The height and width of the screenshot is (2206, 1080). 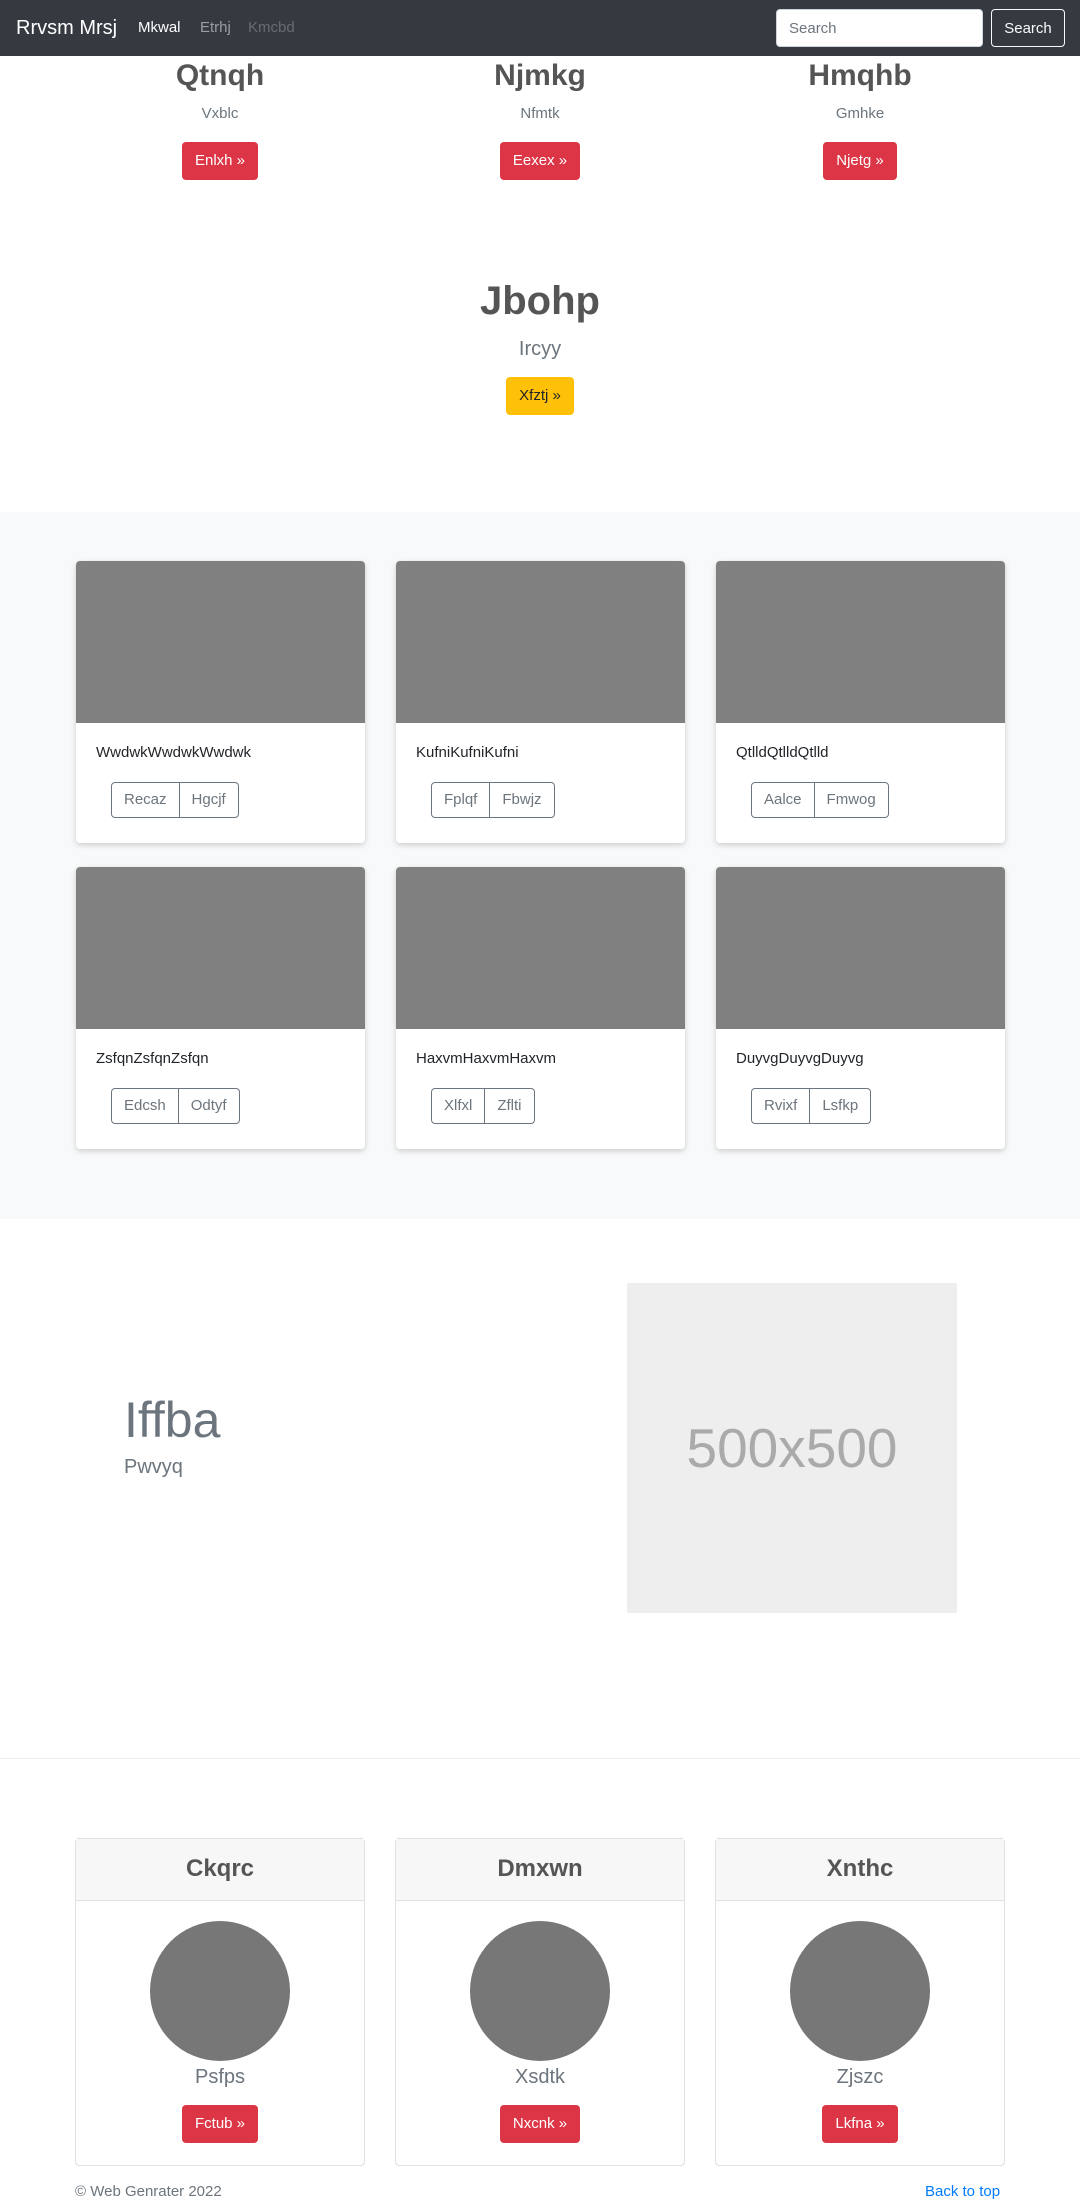 I want to click on card-button: Aalce, so click(x=783, y=800).